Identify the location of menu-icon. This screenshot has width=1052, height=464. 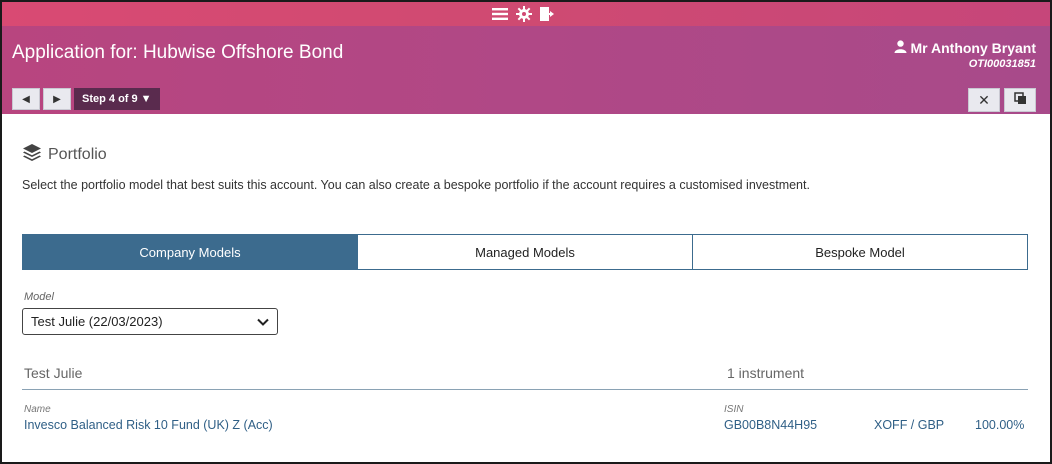
(500, 14).